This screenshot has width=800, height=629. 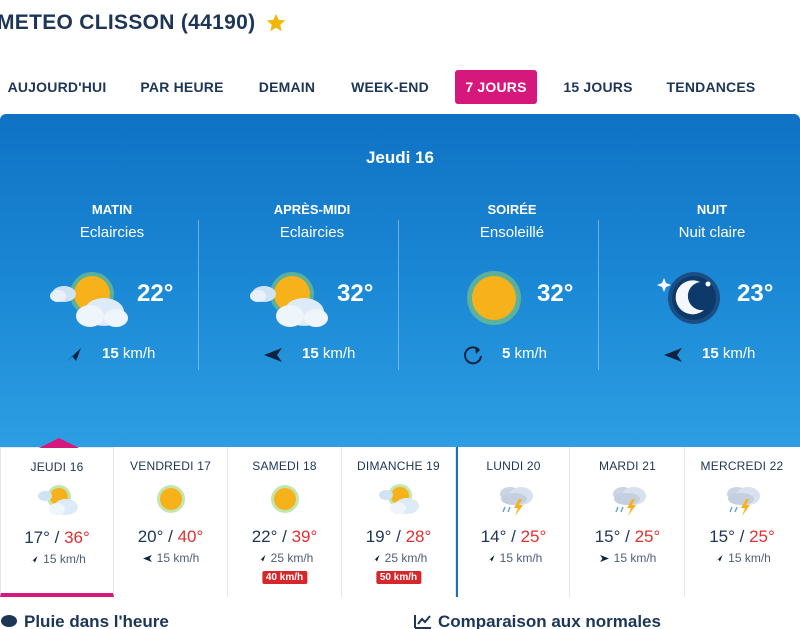 I want to click on day-card-dimanche-19: DIMANCHE 19 19° / 28° 25 km/h 50 km/h, so click(x=399, y=522).